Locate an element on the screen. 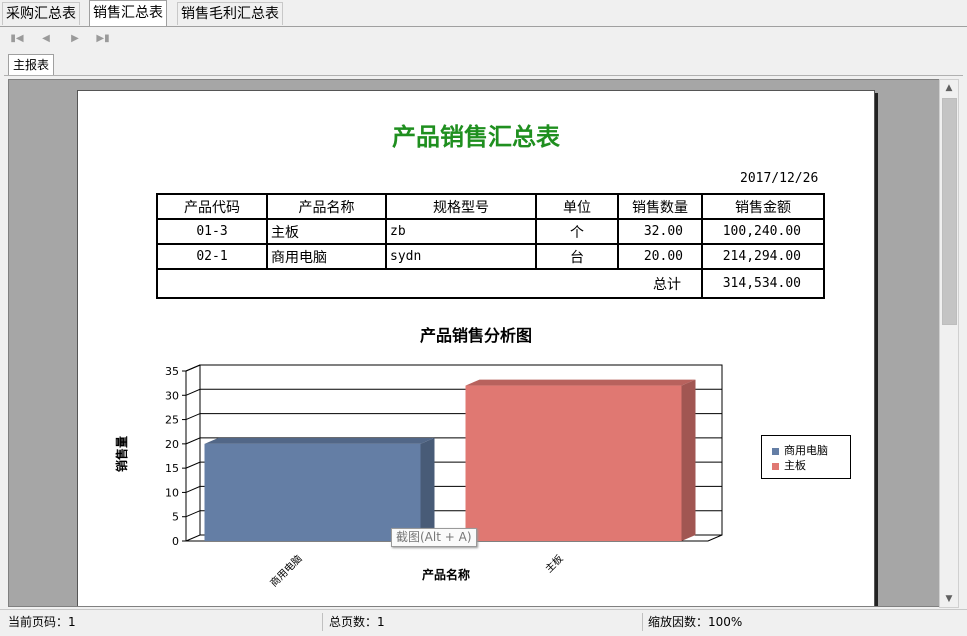  y-axis-label: 销售量 is located at coordinates (121, 454).